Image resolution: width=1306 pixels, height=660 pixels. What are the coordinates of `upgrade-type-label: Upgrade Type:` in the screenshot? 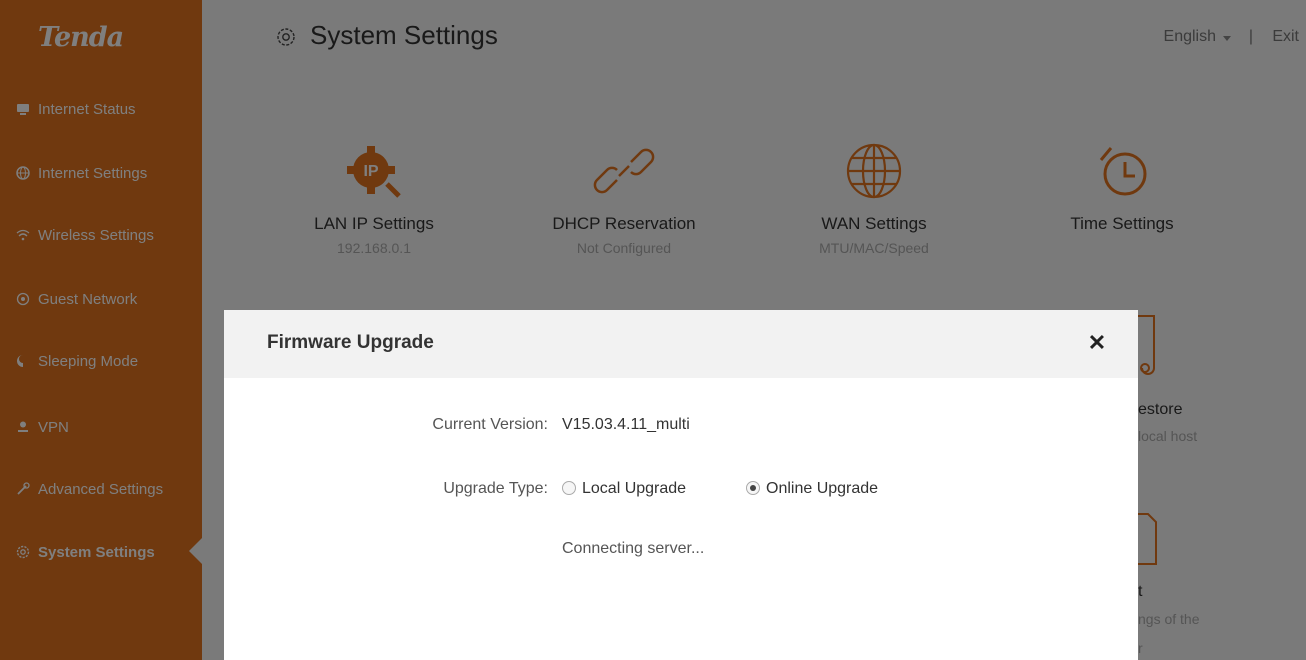 It's located at (495, 488).